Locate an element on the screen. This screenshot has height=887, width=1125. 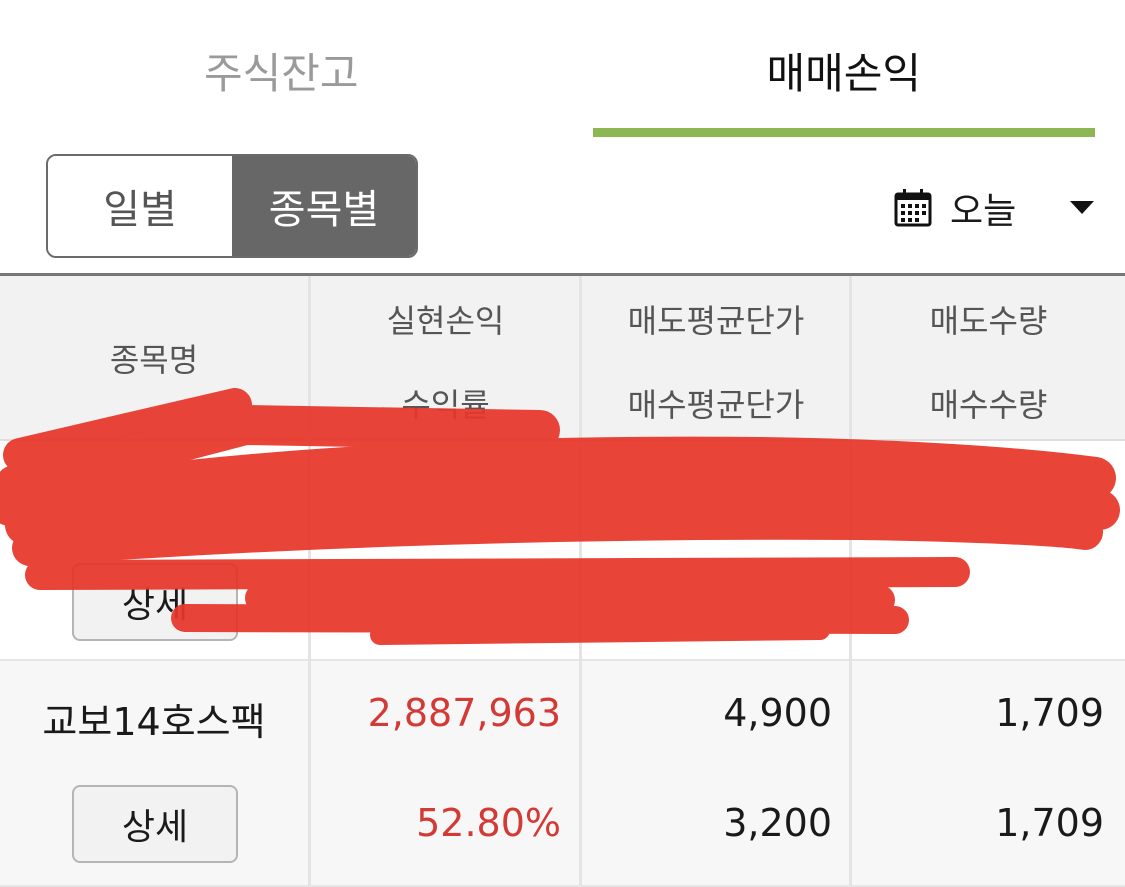
header-stock-name: 종목명 is located at coordinates (154, 357).